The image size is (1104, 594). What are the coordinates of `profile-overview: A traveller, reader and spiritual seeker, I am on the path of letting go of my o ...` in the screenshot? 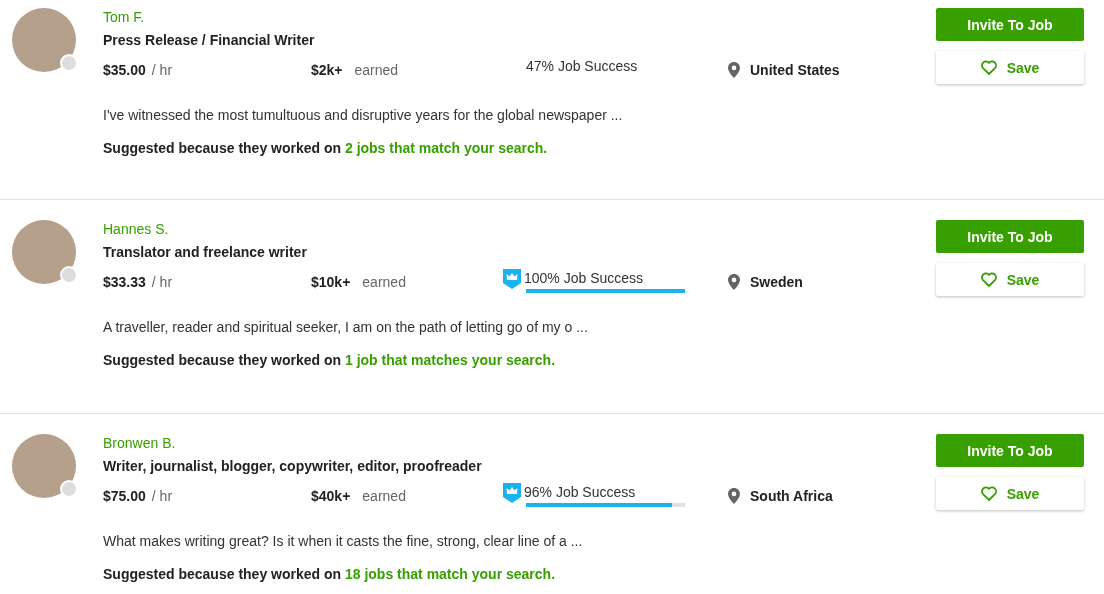 It's located at (346, 327).